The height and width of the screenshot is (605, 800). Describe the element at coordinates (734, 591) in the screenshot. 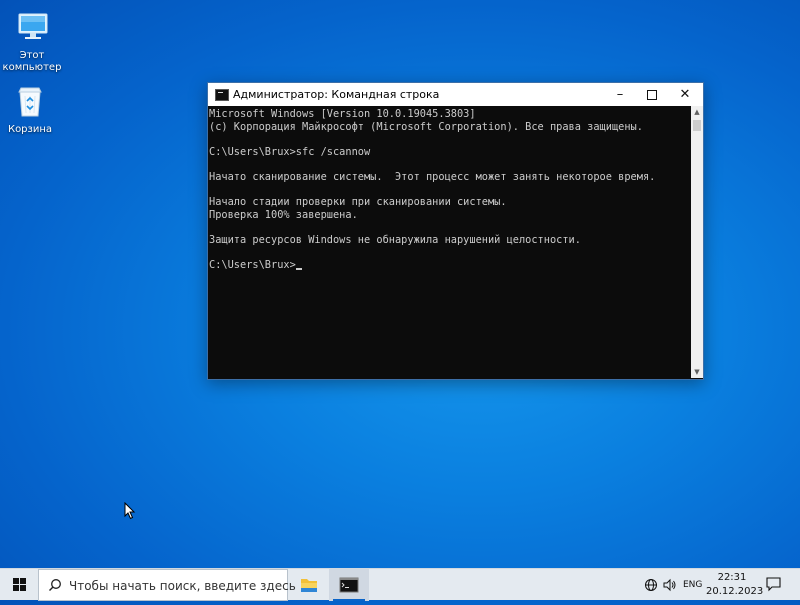

I see `clock-date: 20.12.2023` at that location.